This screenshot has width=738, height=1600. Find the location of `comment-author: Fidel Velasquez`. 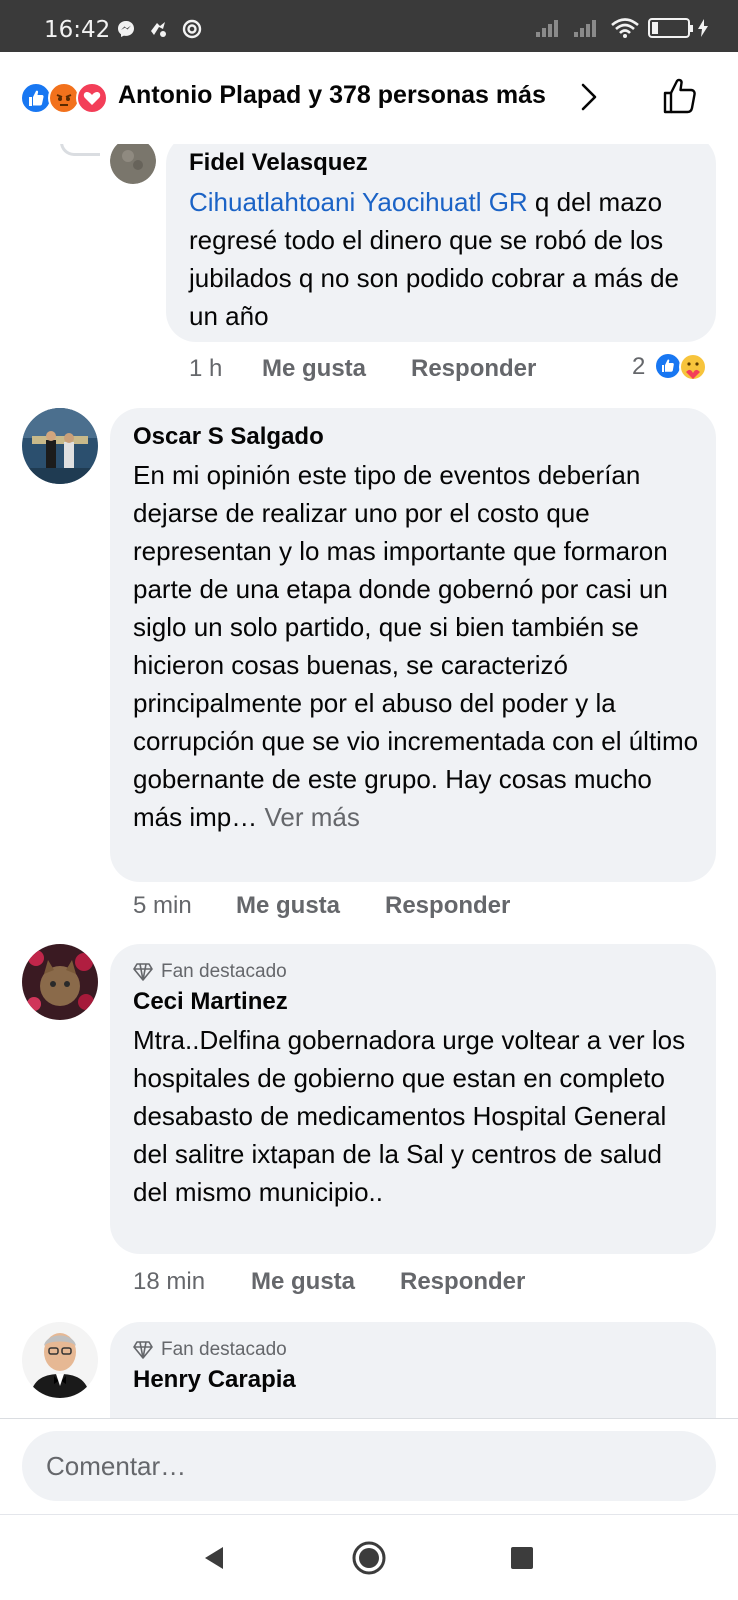

comment-author: Fidel Velasquez is located at coordinates (278, 163).